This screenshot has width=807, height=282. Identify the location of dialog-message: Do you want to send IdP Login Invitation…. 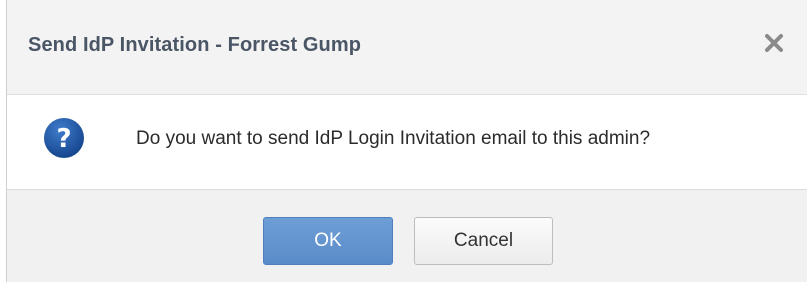
(393, 138).